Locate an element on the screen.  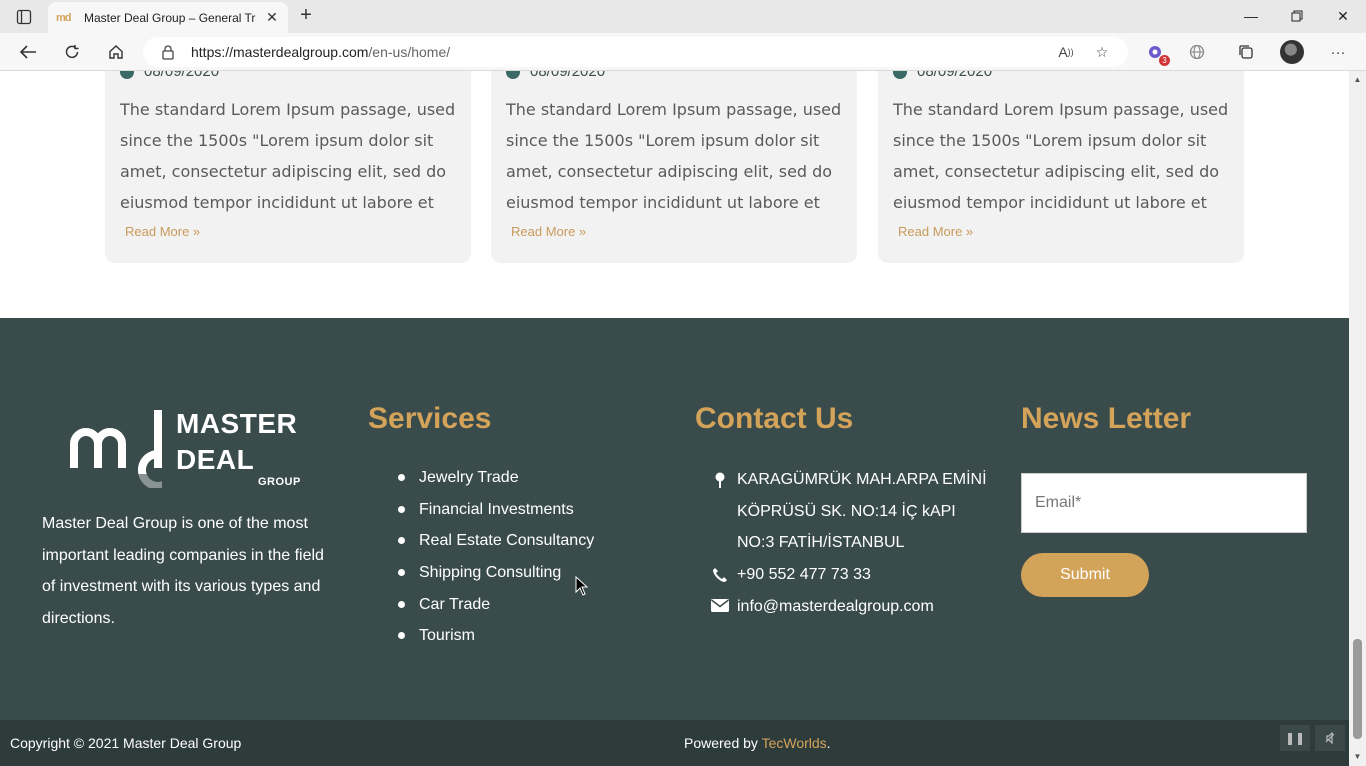
scroll-up-icon: ▲ is located at coordinates (1357, 80).